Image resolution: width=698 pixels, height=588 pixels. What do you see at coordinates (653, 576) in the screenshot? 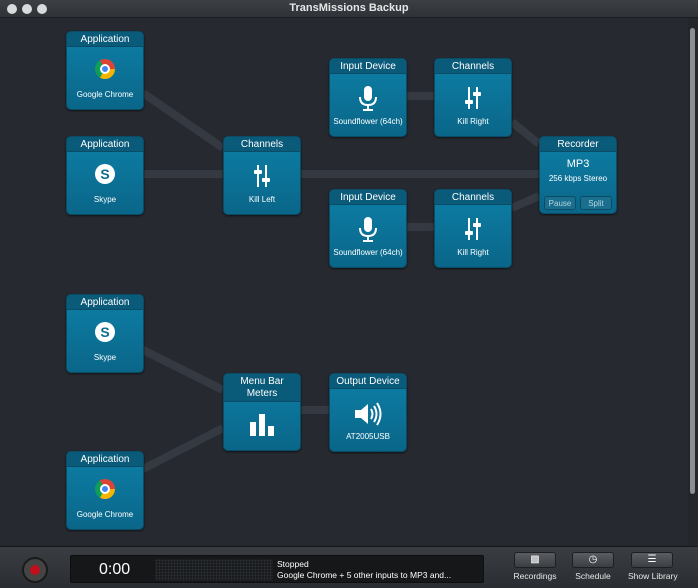
I see `show-library-label: Show Library` at bounding box center [653, 576].